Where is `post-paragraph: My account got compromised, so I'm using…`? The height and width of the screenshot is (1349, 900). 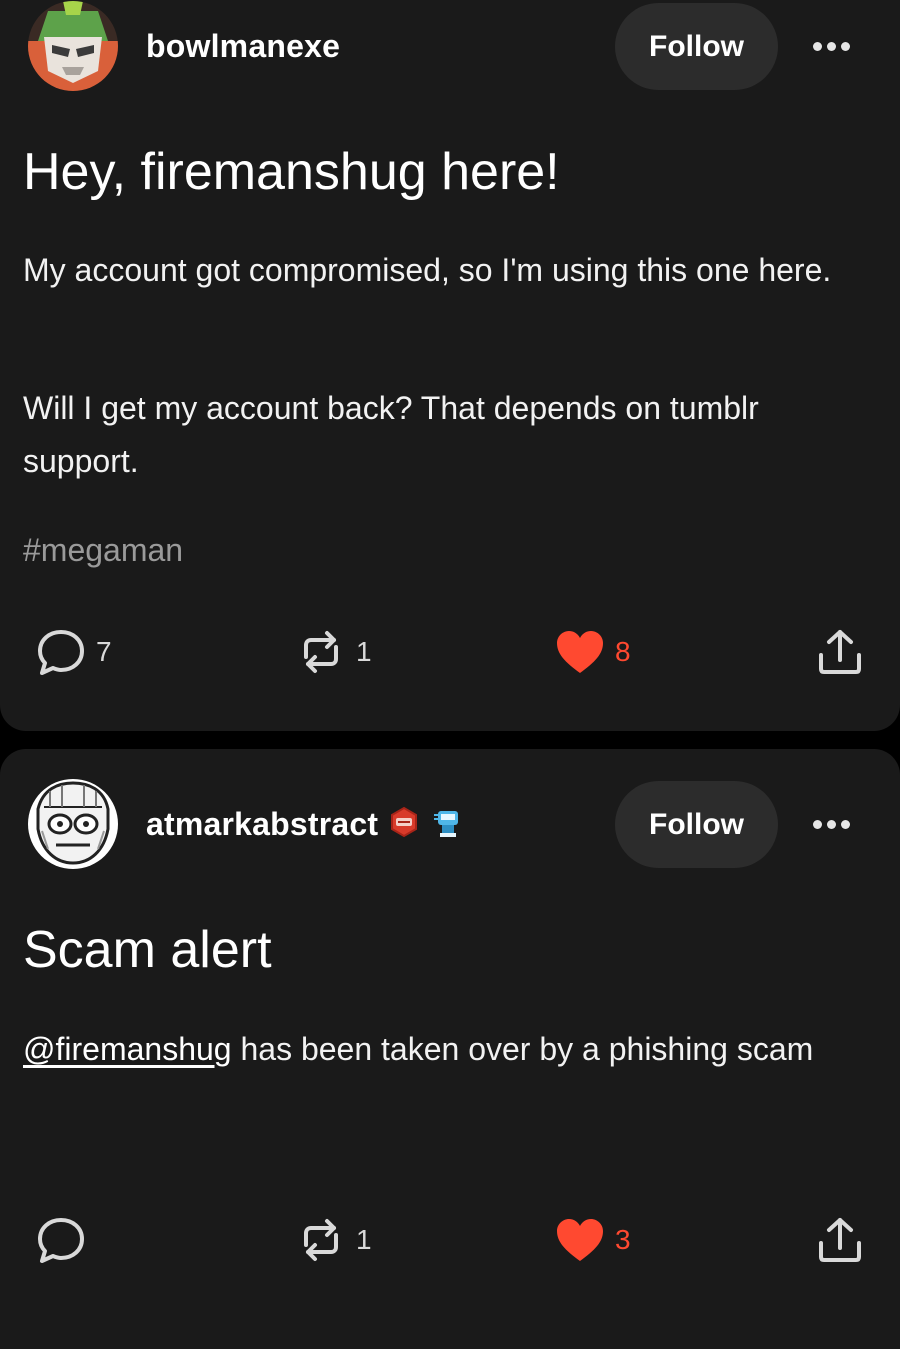 post-paragraph: My account got compromised, so I'm using… is located at coordinates (427, 270).